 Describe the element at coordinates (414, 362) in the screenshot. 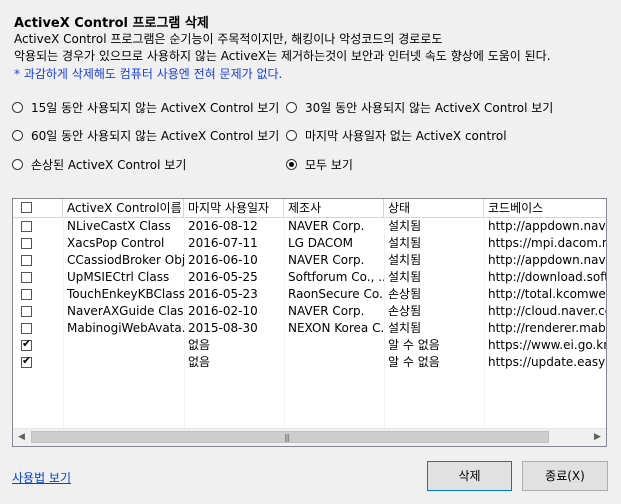

I see `cell-status: 알 수 없음` at that location.